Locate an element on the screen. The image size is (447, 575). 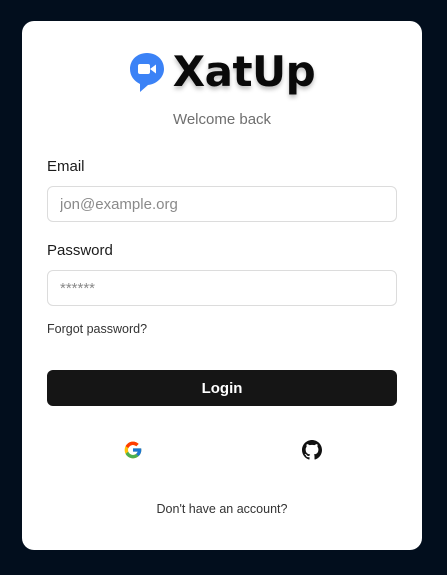
welcome-subtitle: Welcome back is located at coordinates (222, 119).